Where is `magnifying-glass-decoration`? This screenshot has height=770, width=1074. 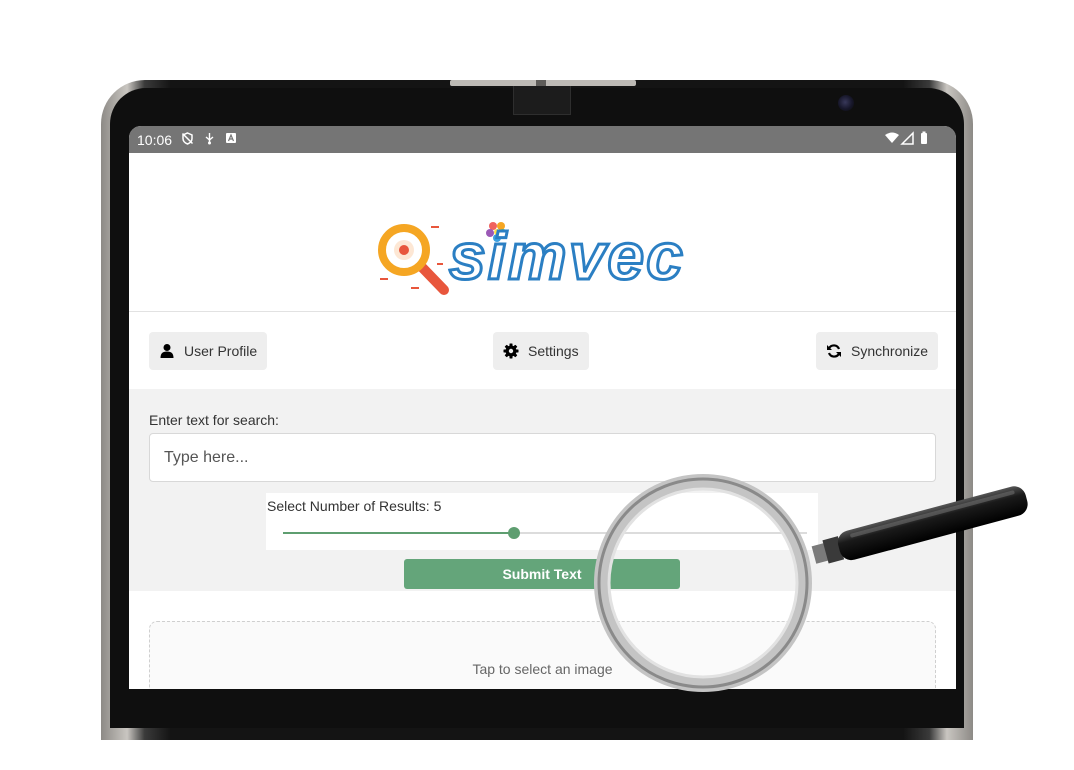
magnifying-glass-decoration is located at coordinates (811, 583).